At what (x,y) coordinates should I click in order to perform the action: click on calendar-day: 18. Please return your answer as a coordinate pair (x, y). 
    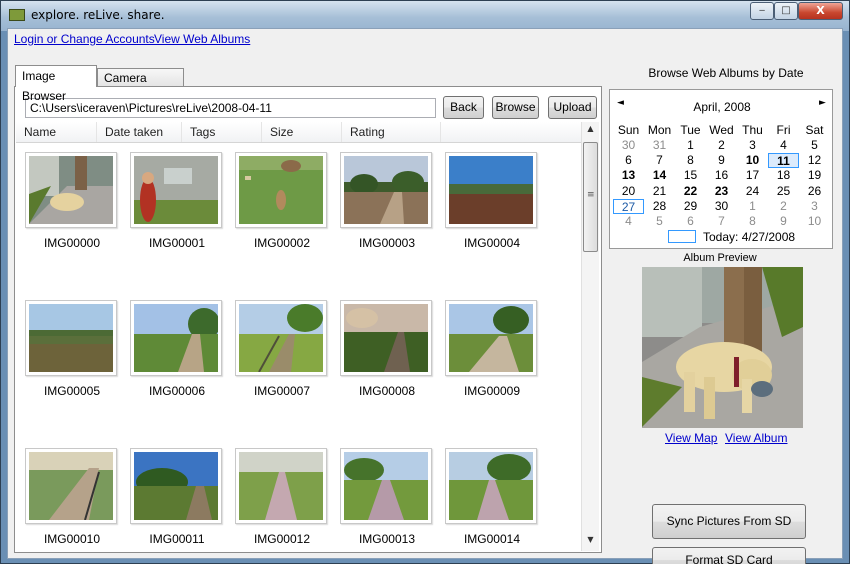
    Looking at the image, I should click on (783, 175).